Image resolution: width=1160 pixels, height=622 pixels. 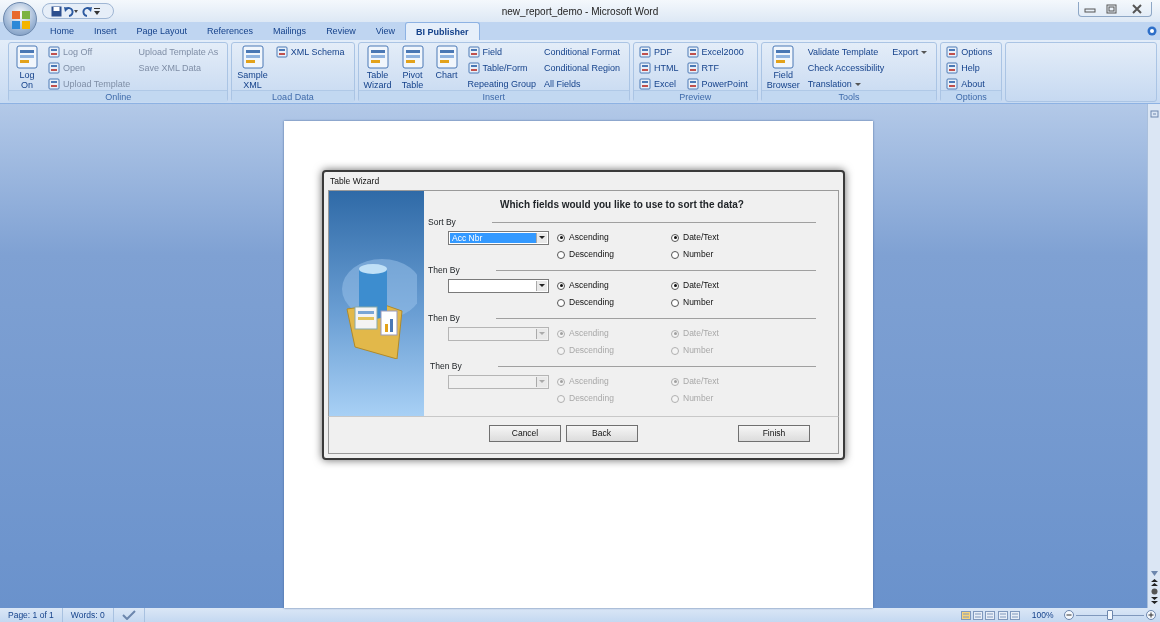 I want to click on zoom-in-icon, so click(x=1151, y=615).